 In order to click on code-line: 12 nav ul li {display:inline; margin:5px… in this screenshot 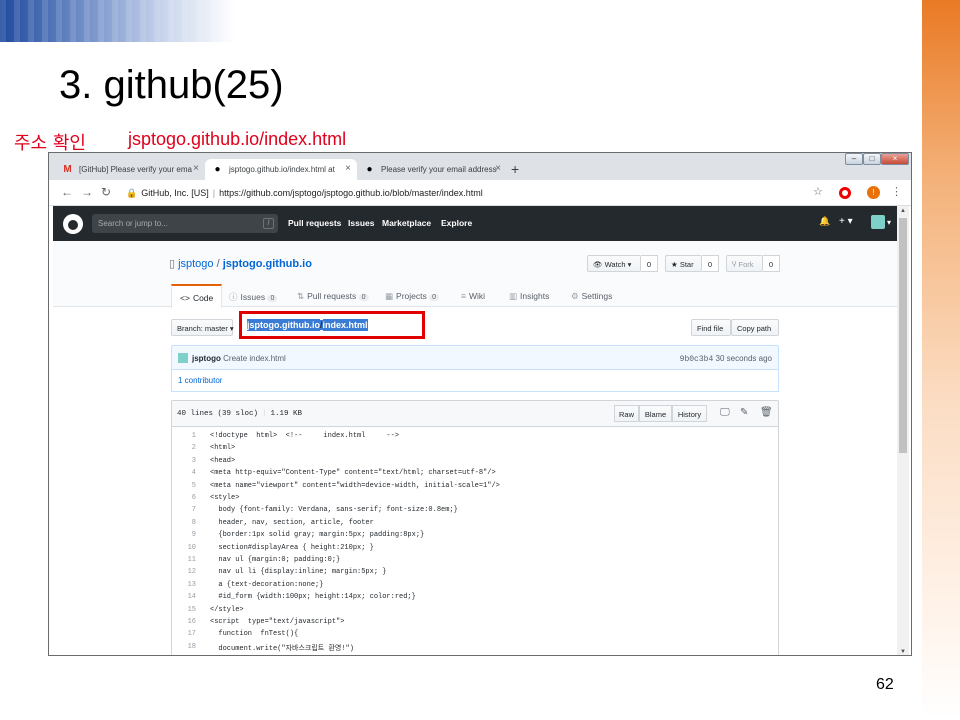, I will do `click(475, 574)`.